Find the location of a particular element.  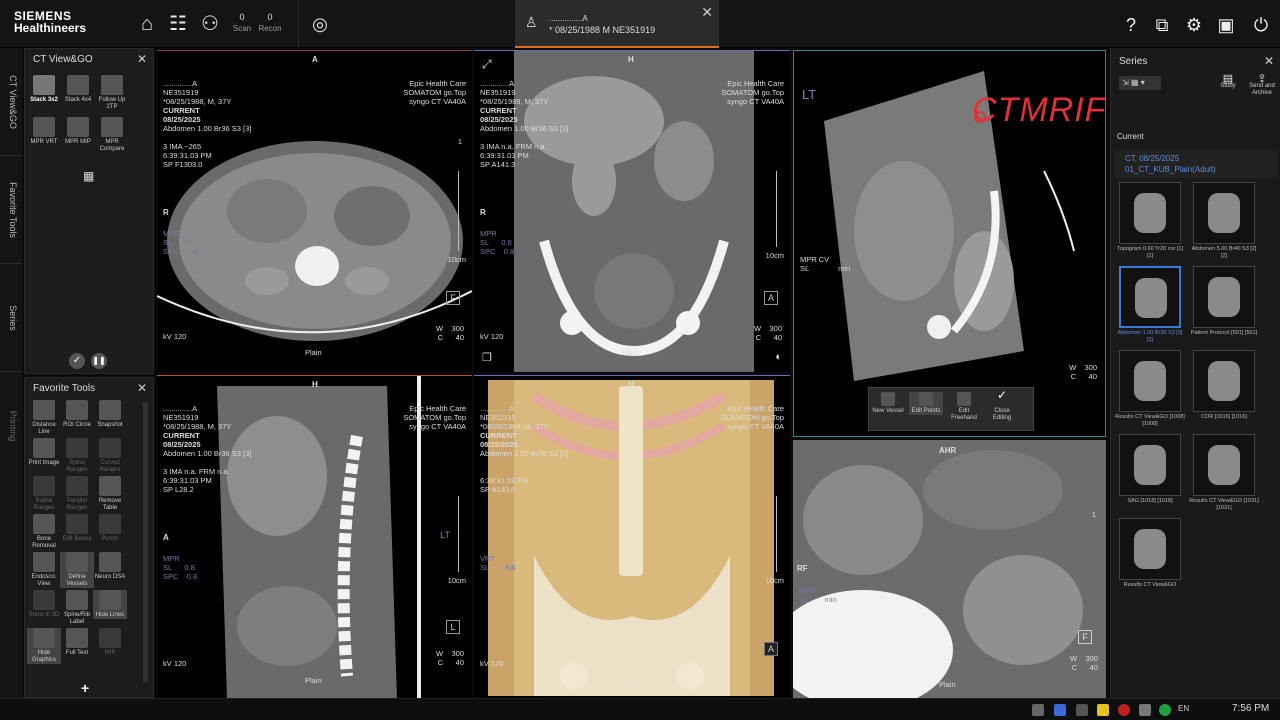

scrollbar is located at coordinates (145, 542).